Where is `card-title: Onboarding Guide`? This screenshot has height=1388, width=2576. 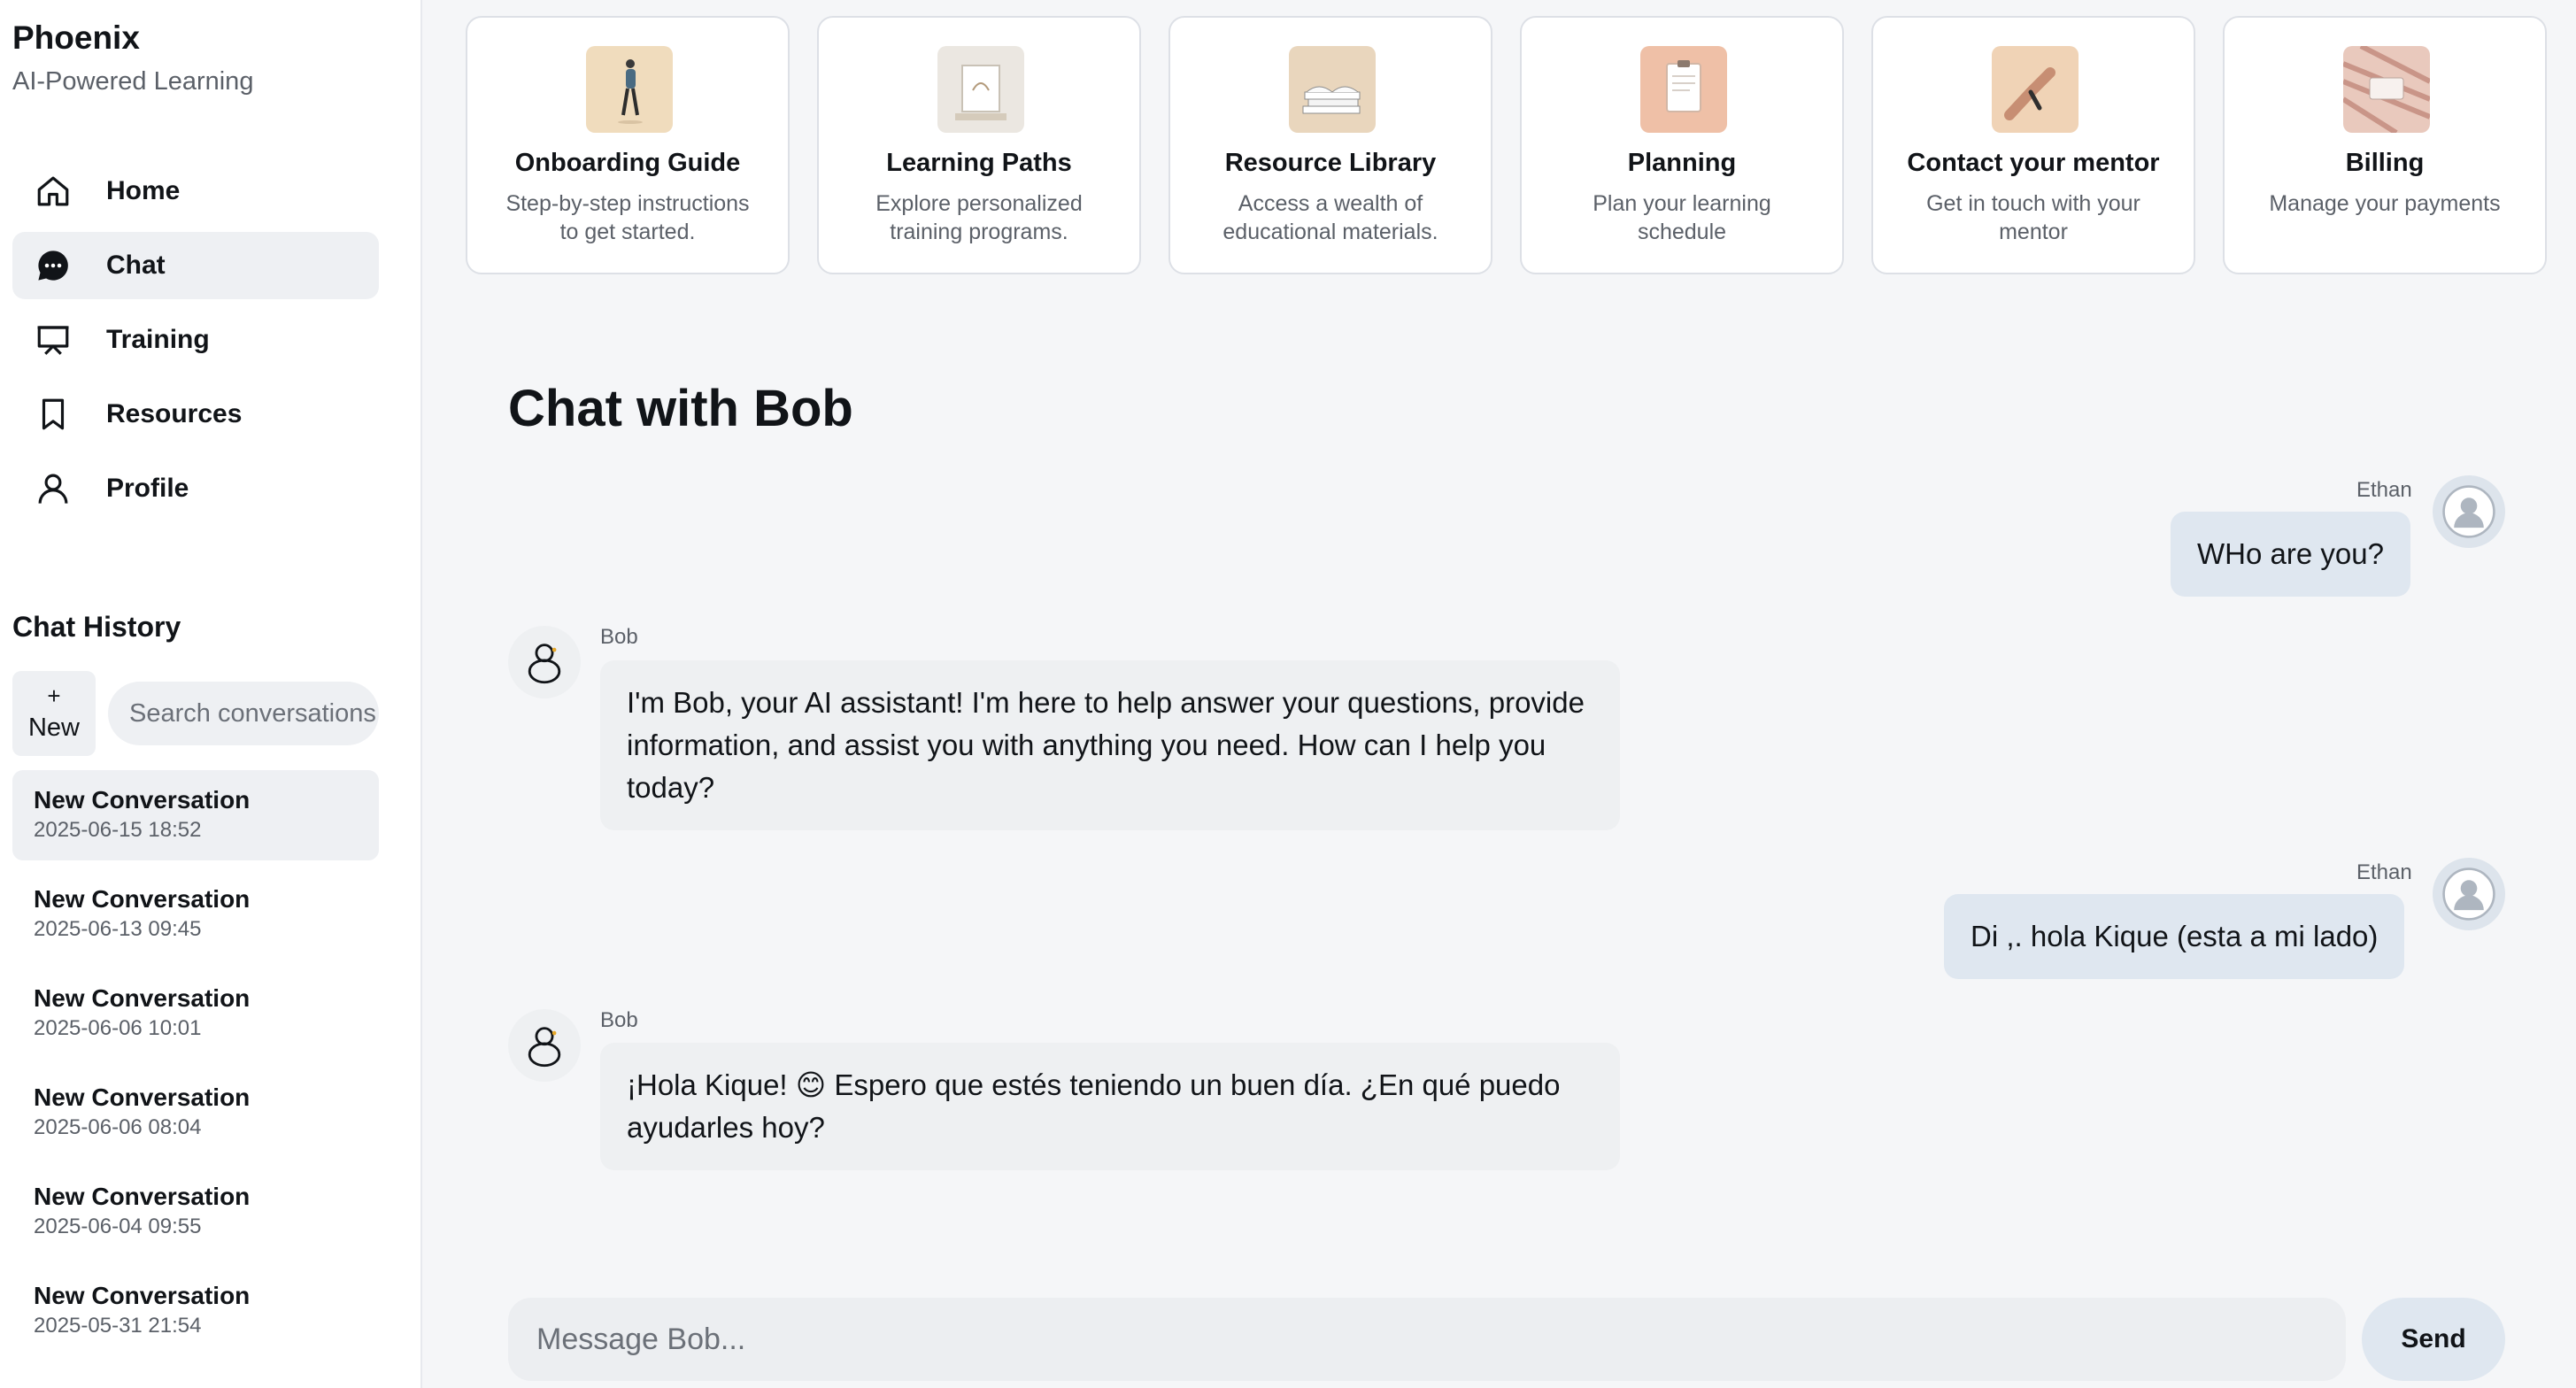 card-title: Onboarding Guide is located at coordinates (627, 163).